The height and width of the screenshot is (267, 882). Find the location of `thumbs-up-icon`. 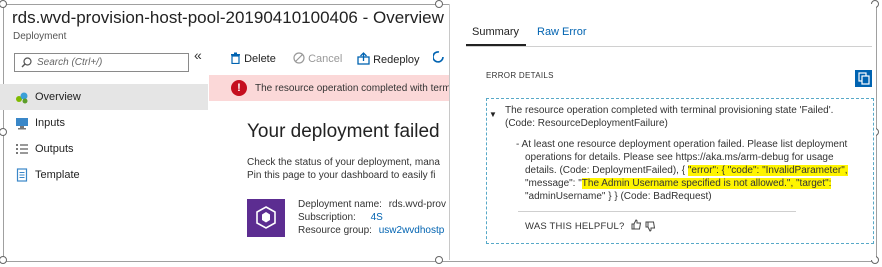

thumbs-up-icon is located at coordinates (636, 224).